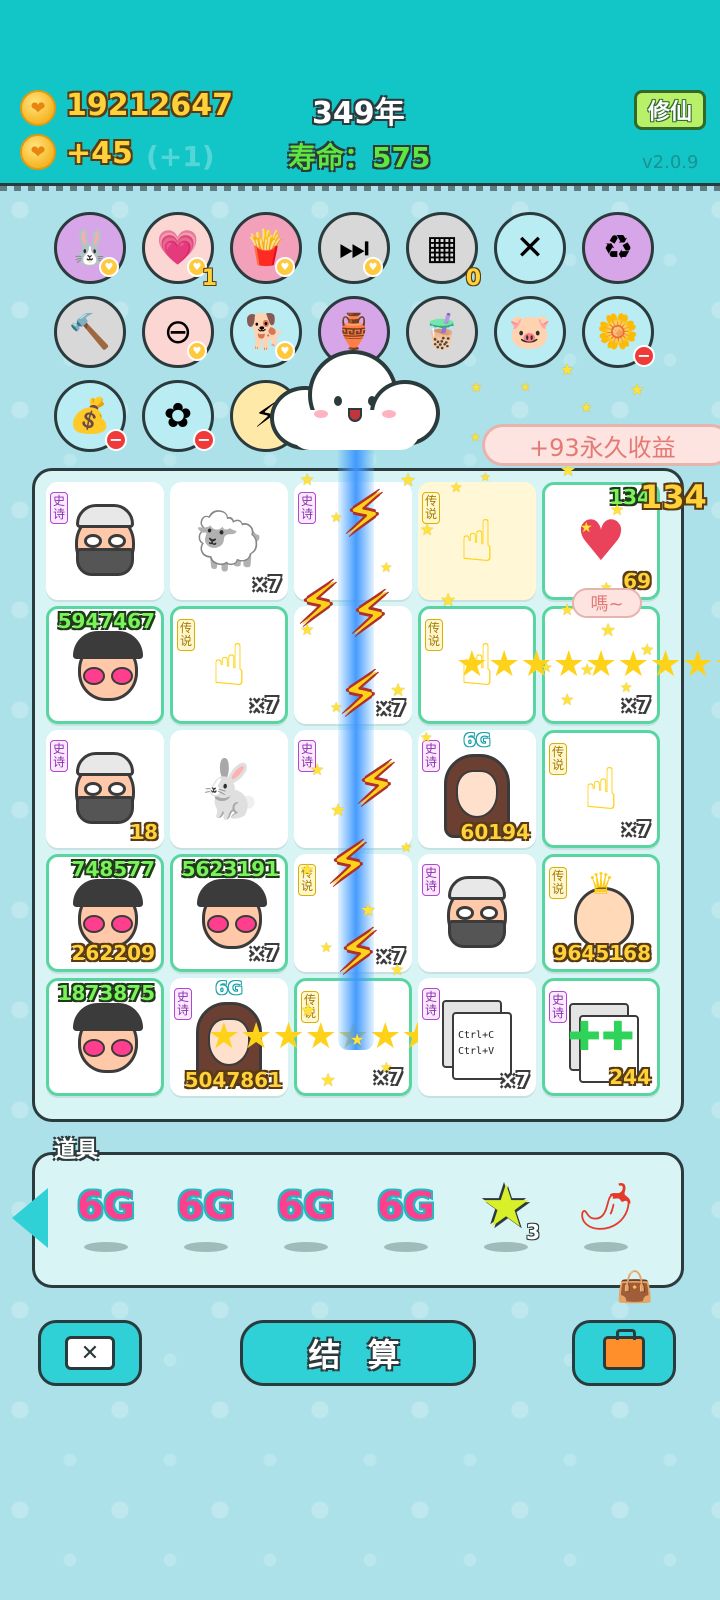 This screenshot has width=720, height=1600. What do you see at coordinates (634, 1287) in the screenshot?
I see `gift-icon: 👜` at bounding box center [634, 1287].